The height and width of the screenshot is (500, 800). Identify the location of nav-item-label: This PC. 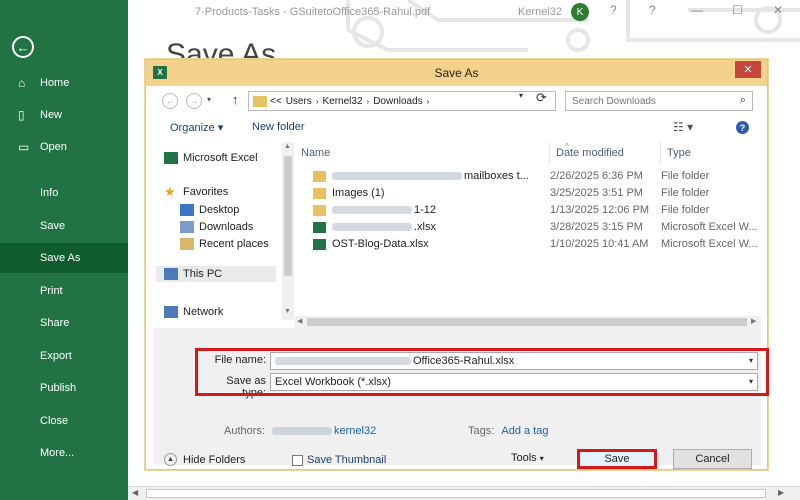
(203, 274).